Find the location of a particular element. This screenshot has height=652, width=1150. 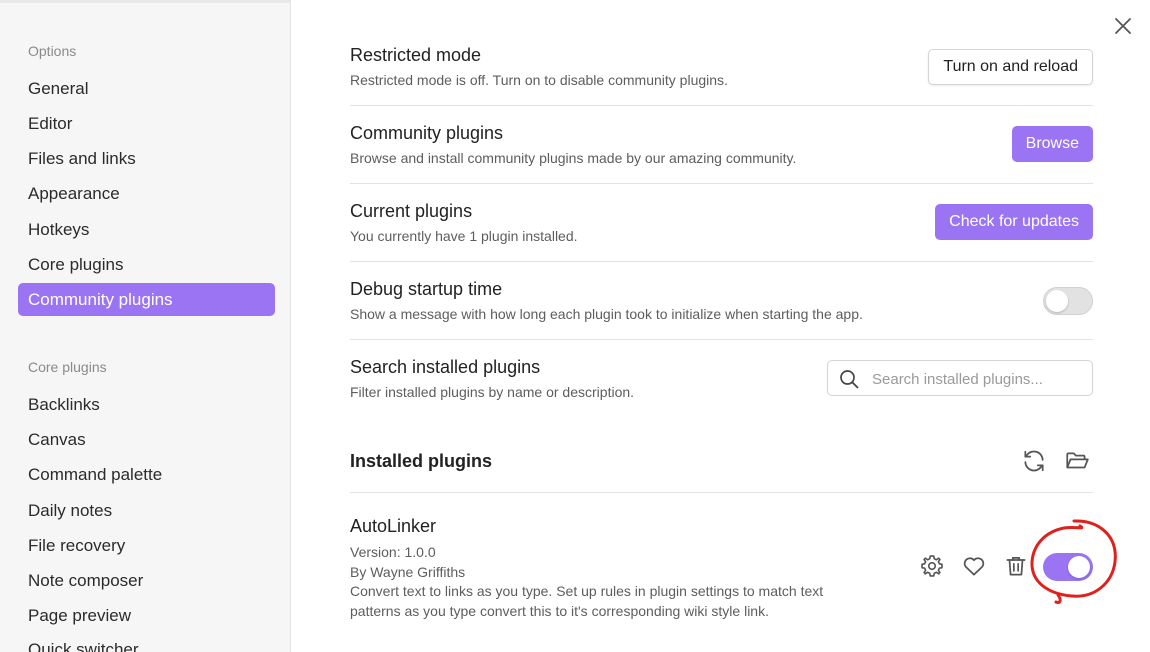

gear-icon is located at coordinates (932, 566).